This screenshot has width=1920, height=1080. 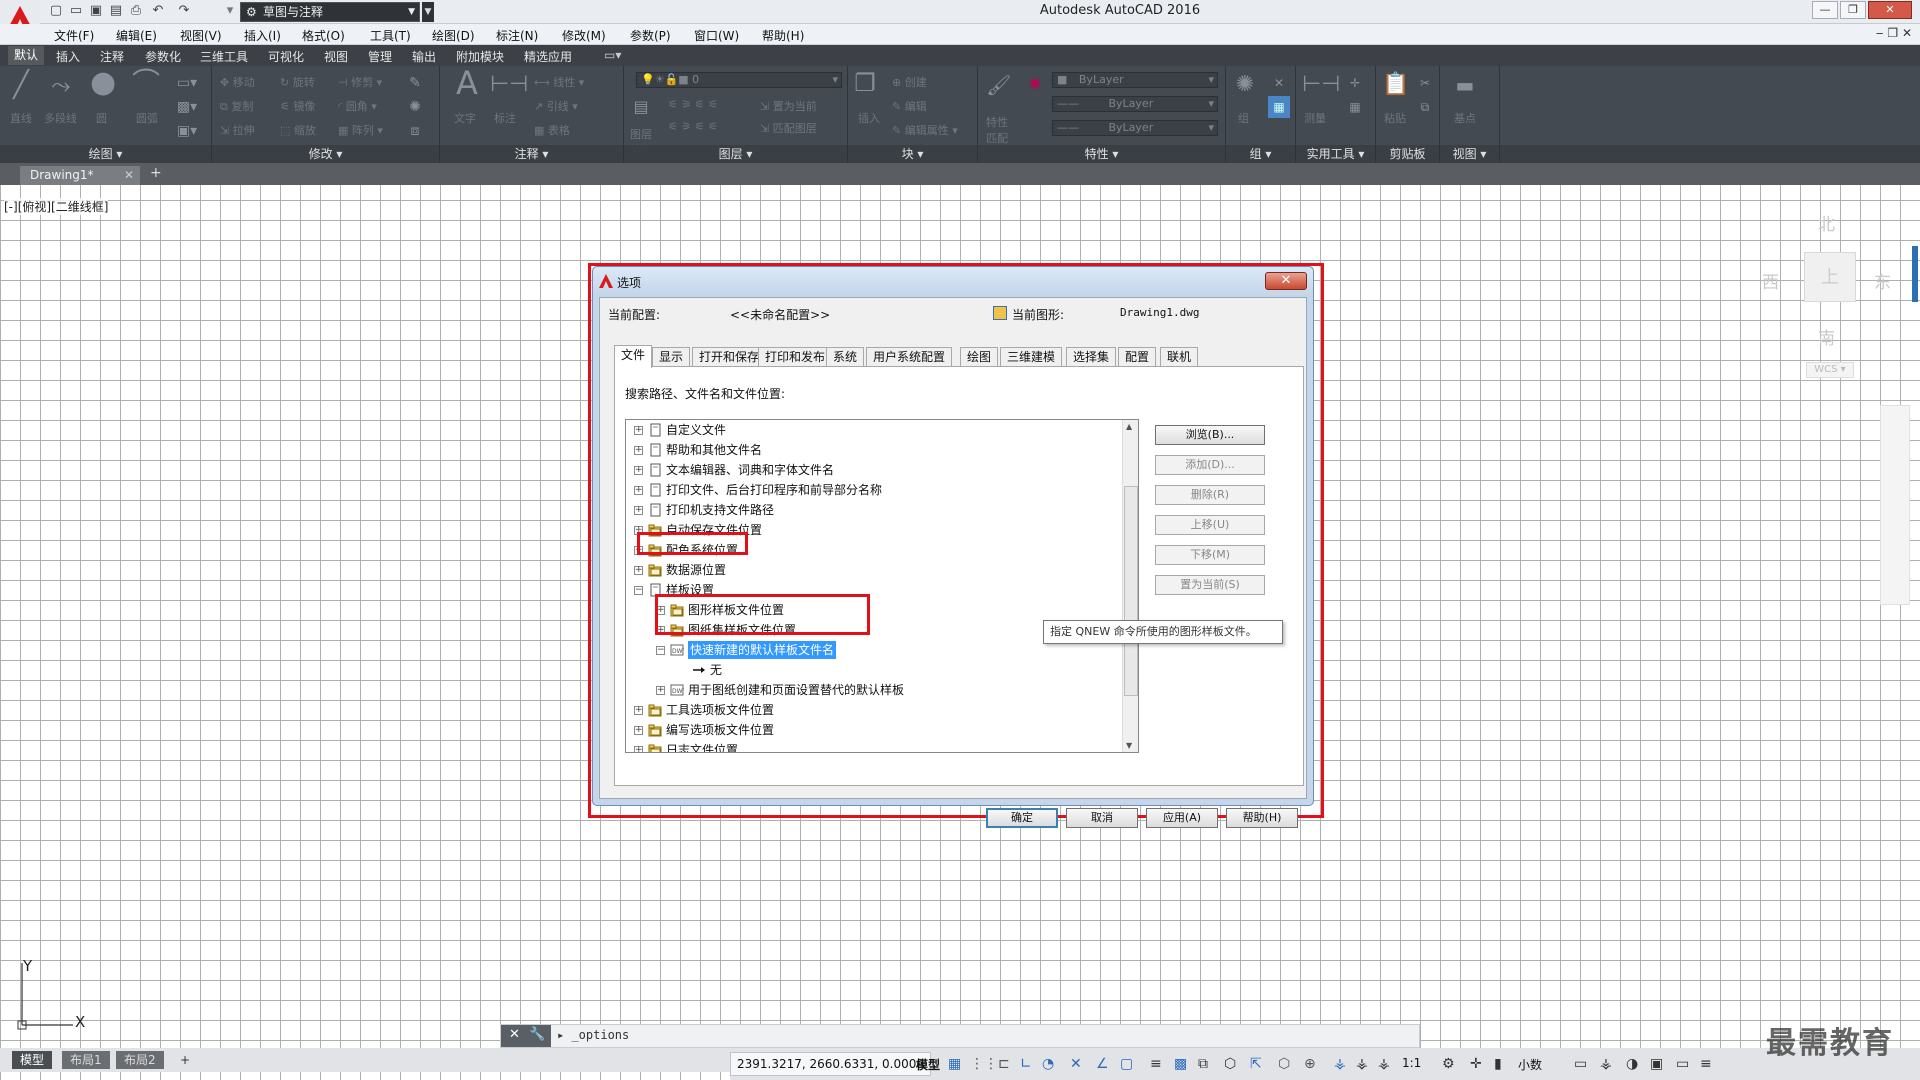 I want to click on tab-selection: 选择集, so click(x=1091, y=357).